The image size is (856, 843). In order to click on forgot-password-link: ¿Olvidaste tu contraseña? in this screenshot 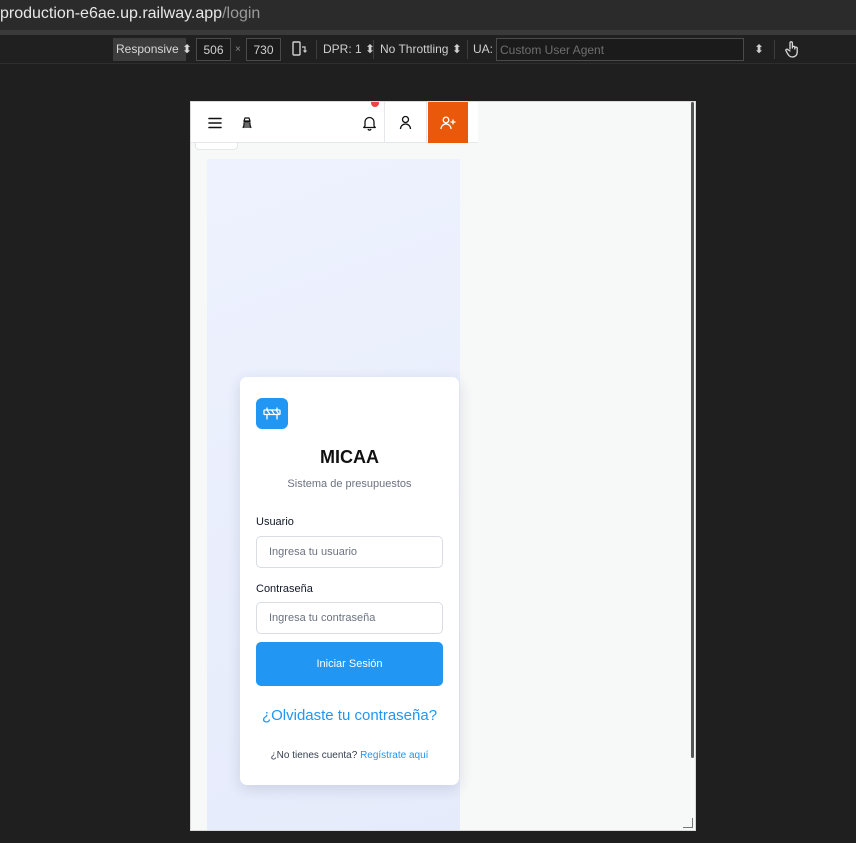, I will do `click(349, 715)`.